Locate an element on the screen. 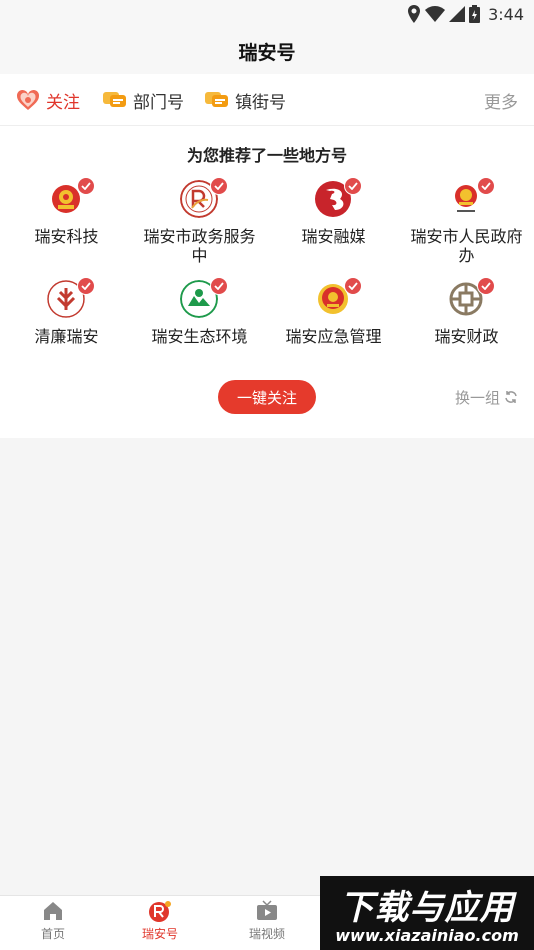 The height and width of the screenshot is (950, 534). recommend-item-label: 瑞安科技 is located at coordinates (66, 236).